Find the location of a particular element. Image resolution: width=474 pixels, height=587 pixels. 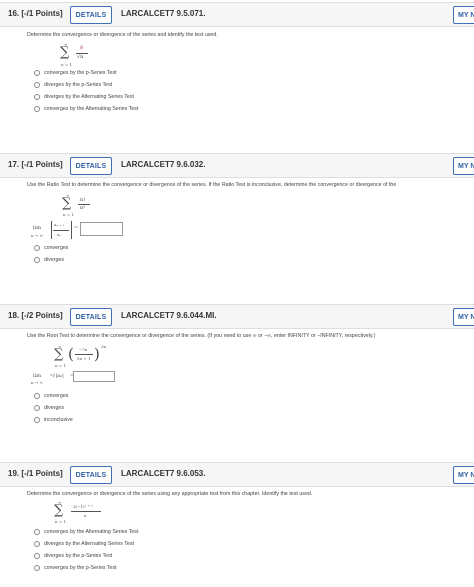

fraction-numerator: 3(−1)ⁿ ⁺ ³ is located at coordinates (83, 506).